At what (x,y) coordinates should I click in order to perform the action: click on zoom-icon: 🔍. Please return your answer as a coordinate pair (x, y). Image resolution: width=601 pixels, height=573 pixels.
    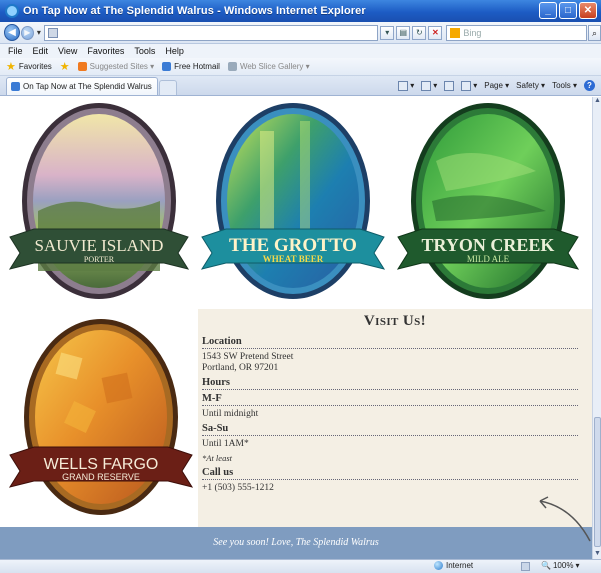
    Looking at the image, I should click on (546, 565).